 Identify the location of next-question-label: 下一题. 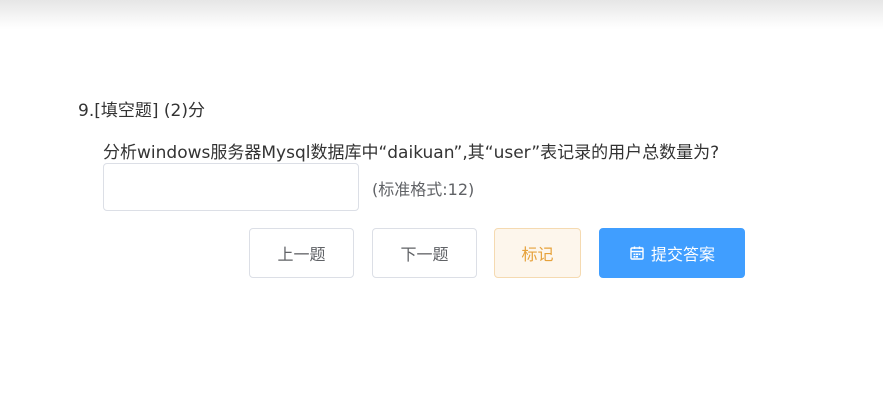
(424, 254).